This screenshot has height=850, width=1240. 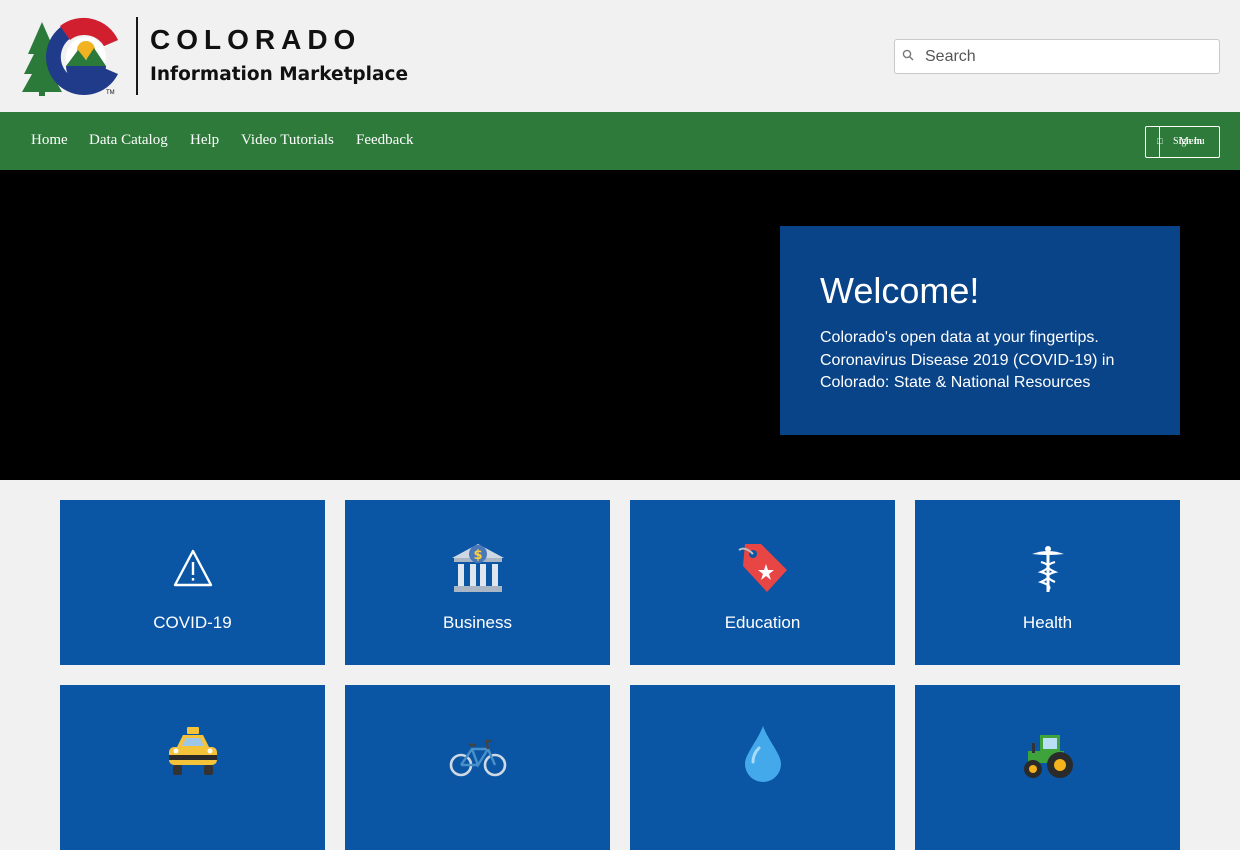 What do you see at coordinates (762, 568) in the screenshot?
I see `bookmark-tag-icon` at bounding box center [762, 568].